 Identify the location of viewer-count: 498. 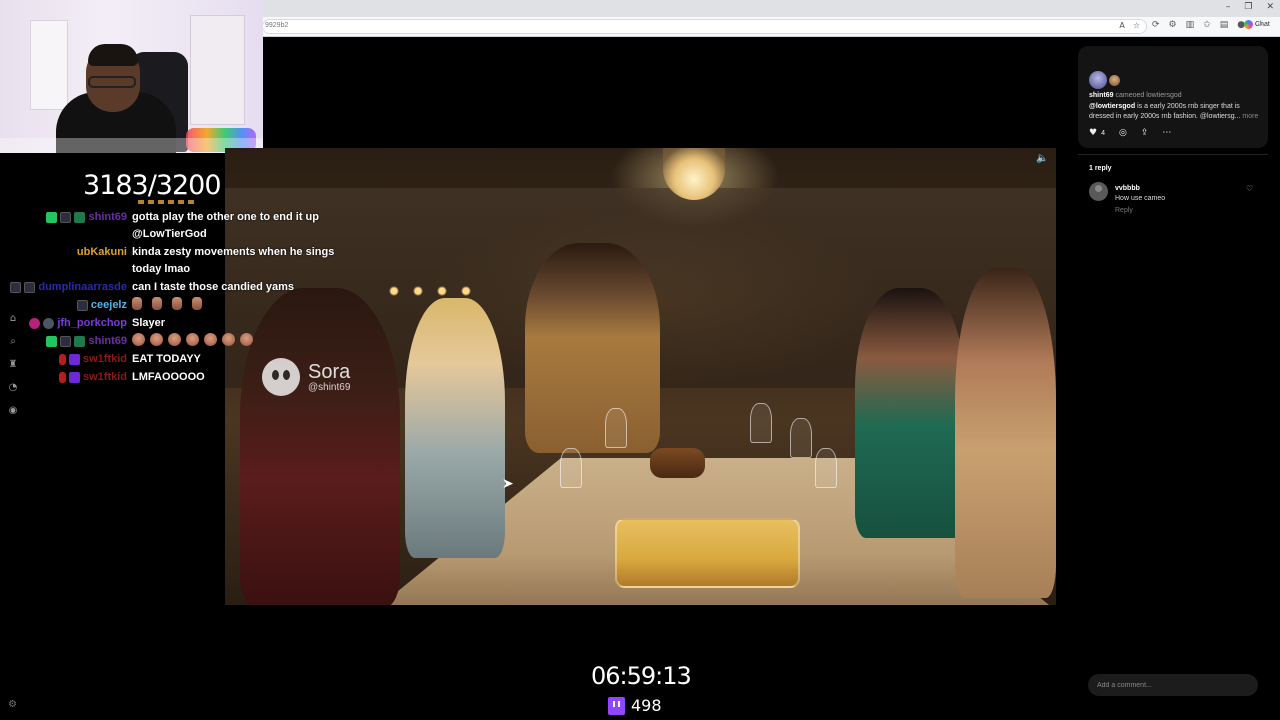
(646, 705).